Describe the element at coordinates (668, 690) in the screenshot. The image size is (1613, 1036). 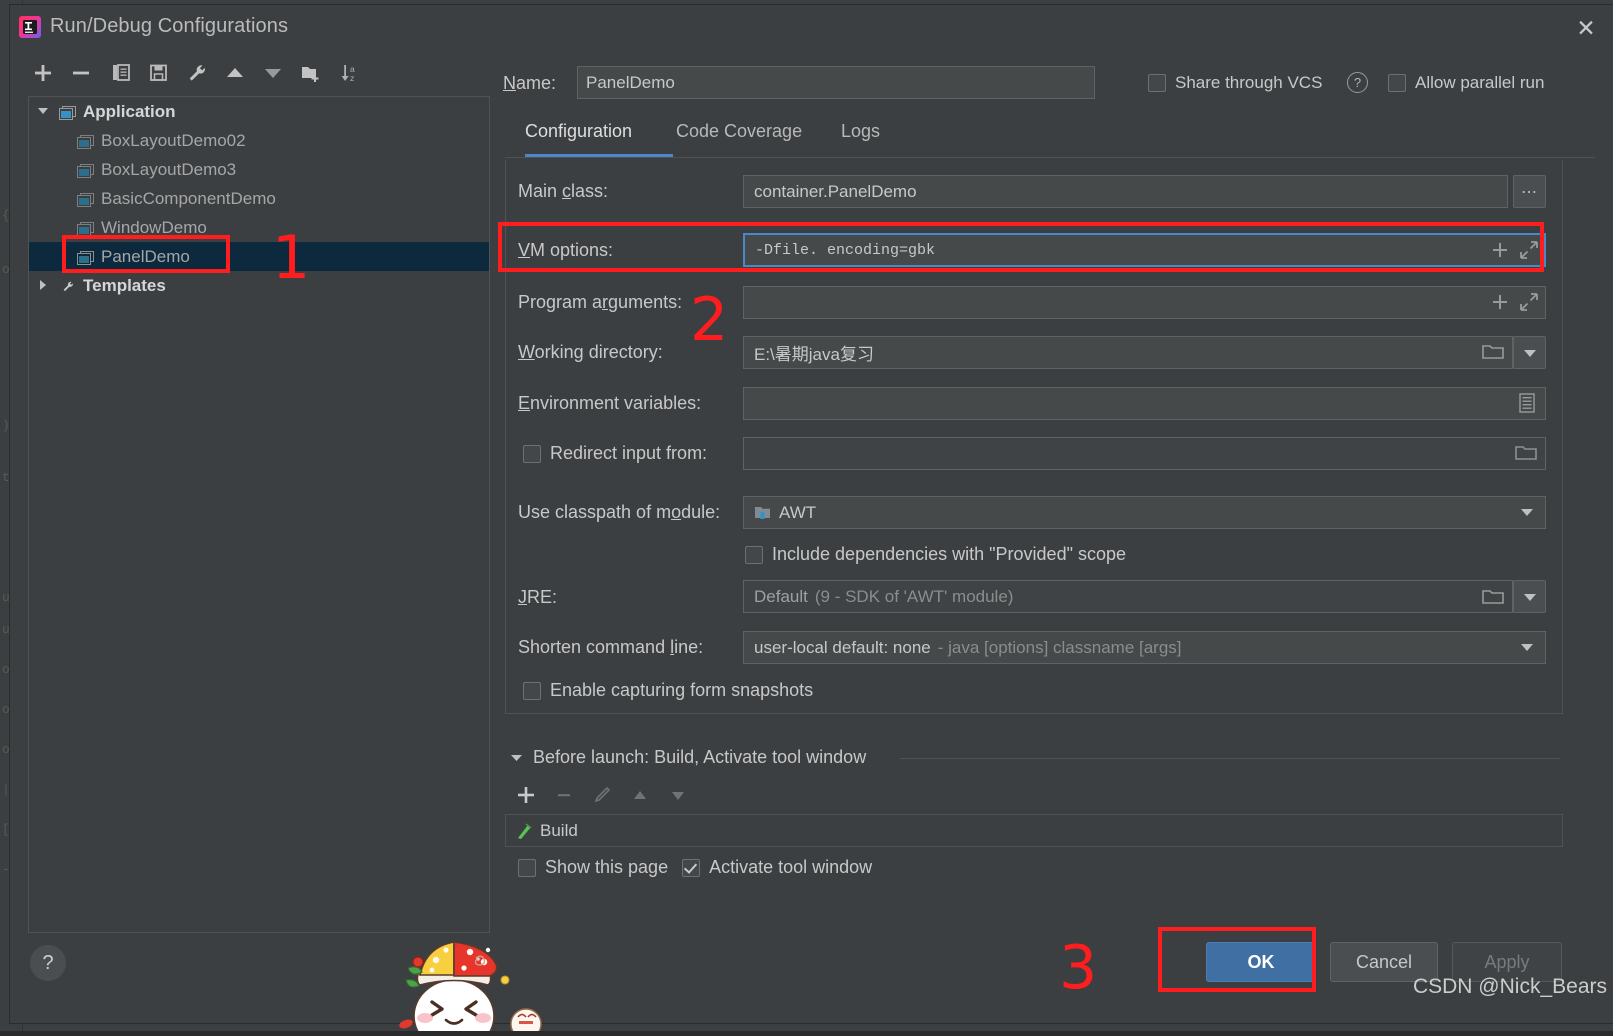
I see `enable-form-snapshots-checkbox: Enable capturing form snapshots` at that location.